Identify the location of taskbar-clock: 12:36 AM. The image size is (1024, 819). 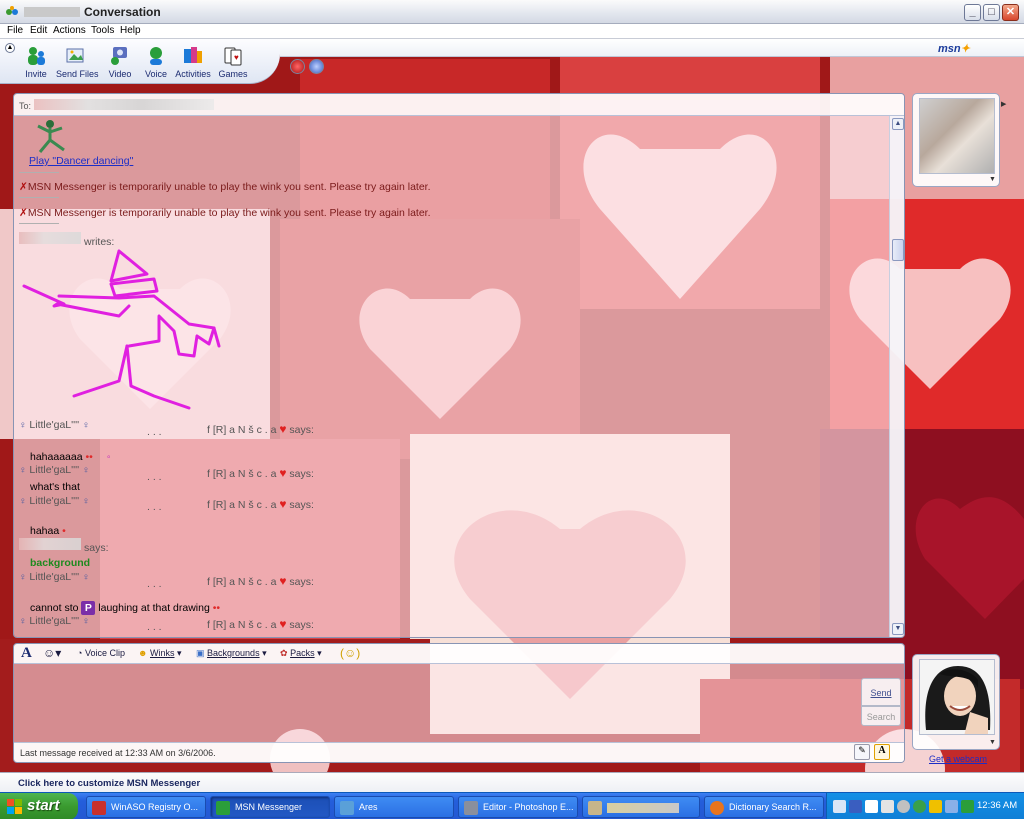
(997, 805).